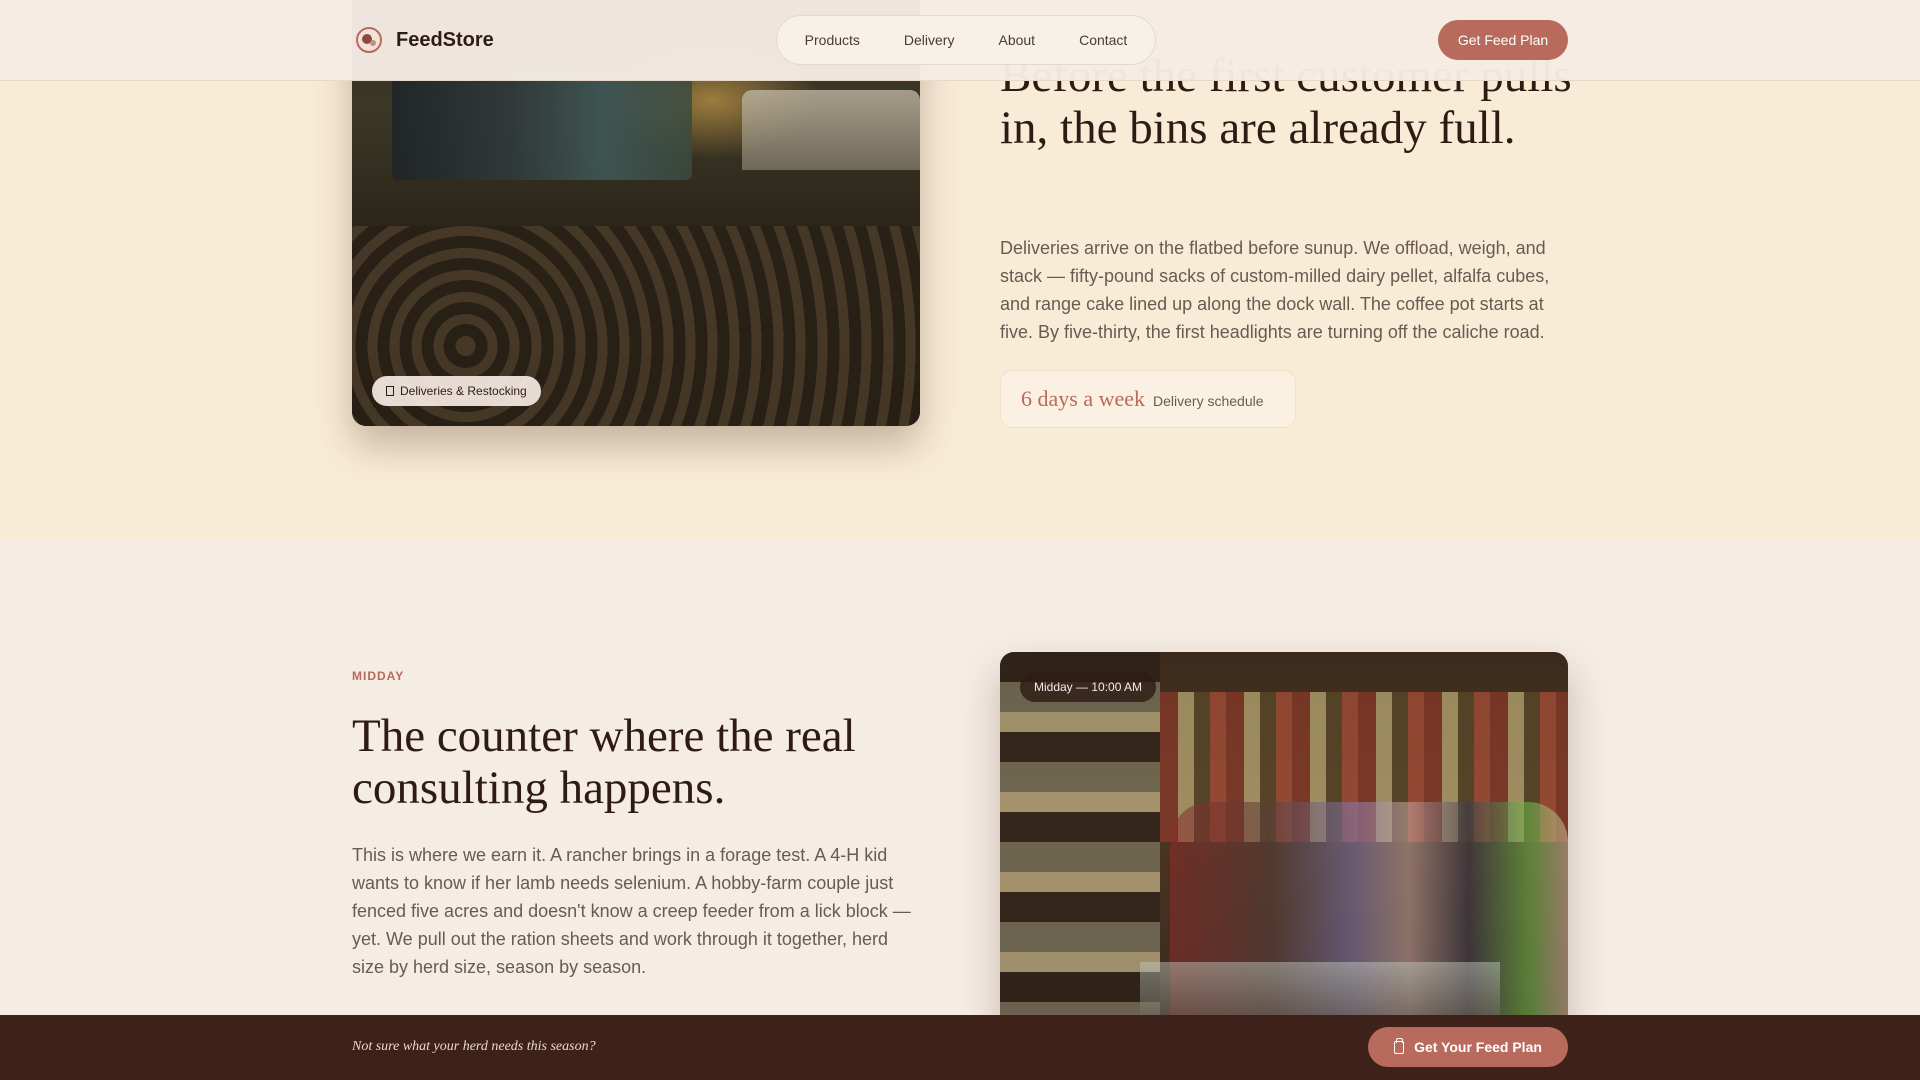 Image resolution: width=1920 pixels, height=1080 pixels. What do you see at coordinates (369, 40) in the screenshot?
I see `feed-bowl-icon` at bounding box center [369, 40].